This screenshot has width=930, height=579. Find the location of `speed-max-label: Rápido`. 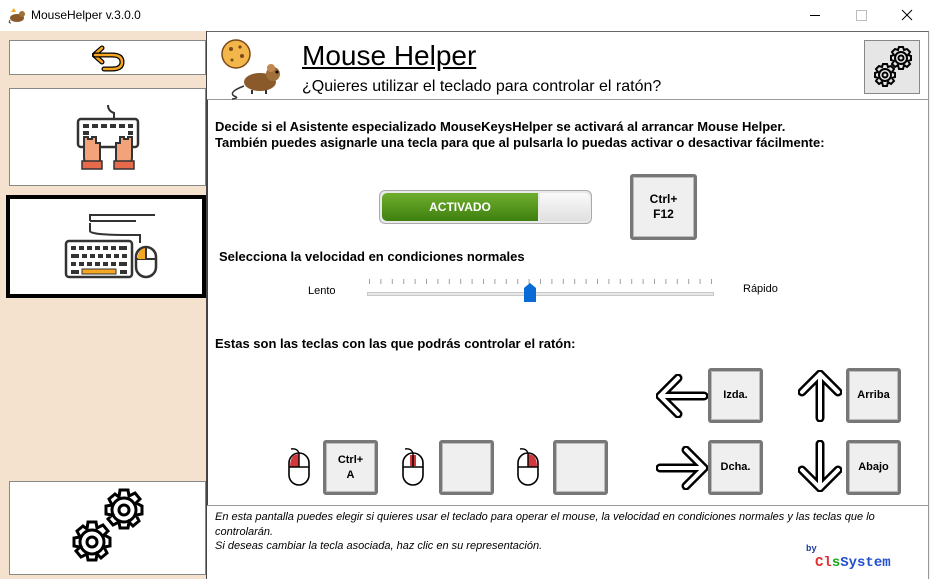

speed-max-label: Rápido is located at coordinates (760, 289).